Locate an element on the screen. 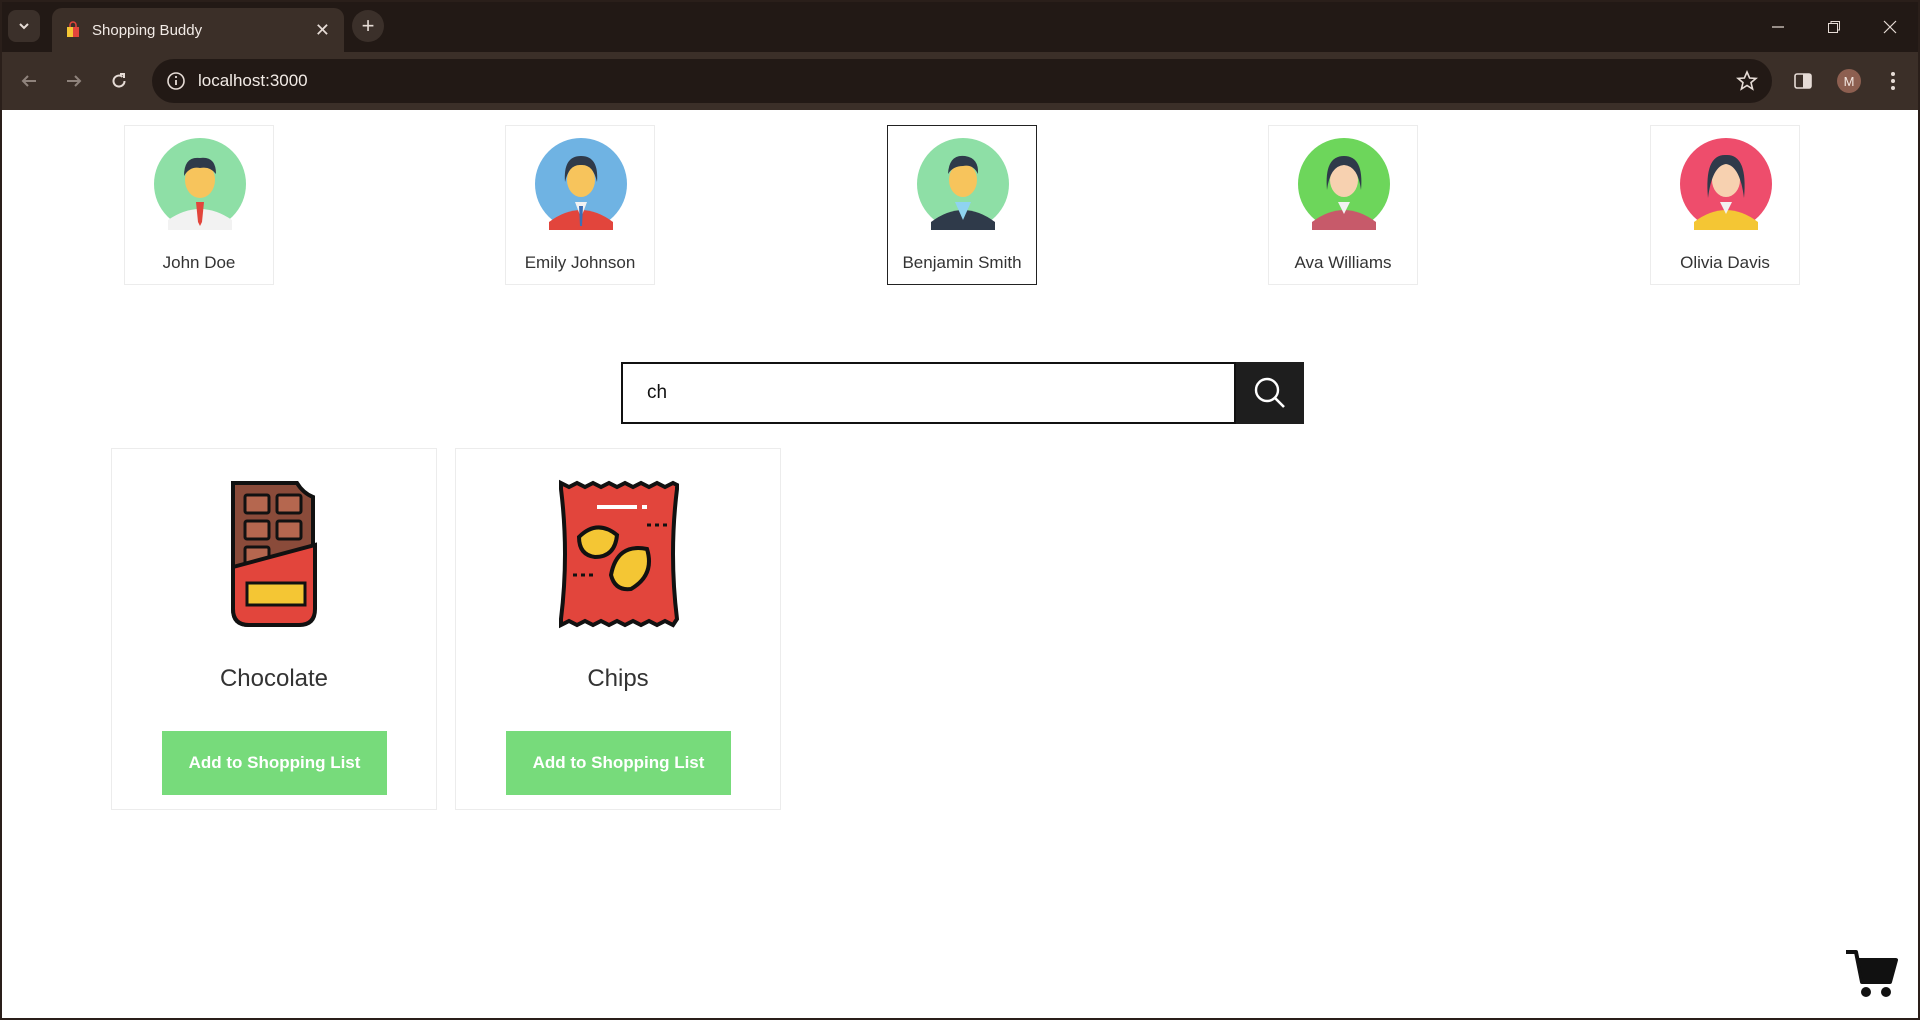 This screenshot has width=1920, height=1020. search-button is located at coordinates (1270, 393).